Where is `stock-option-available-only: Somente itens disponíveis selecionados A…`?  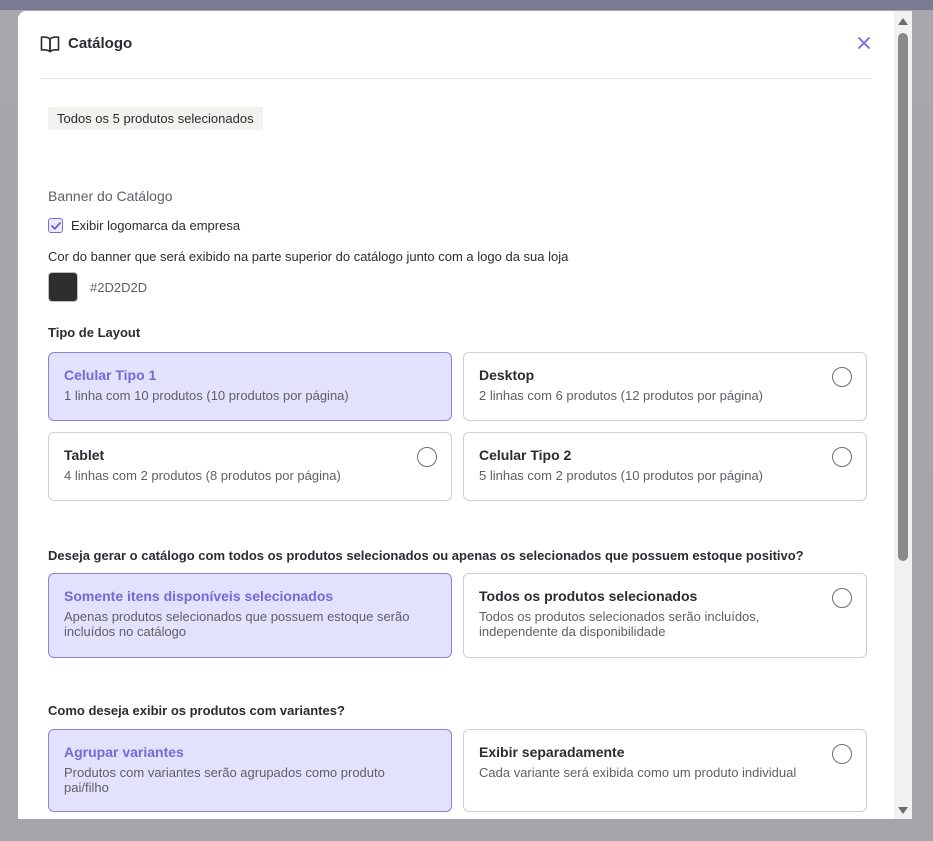
stock-option-available-only: Somente itens disponíveis selecionados A… is located at coordinates (250, 615).